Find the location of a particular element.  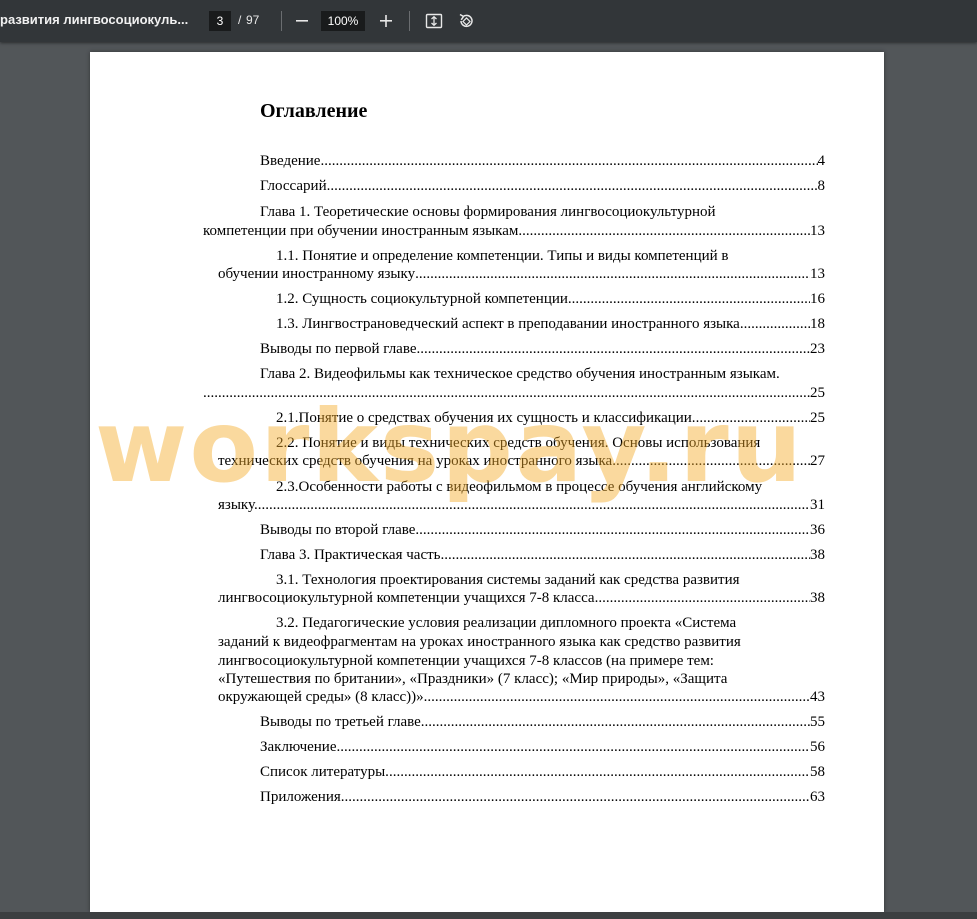

zoom-out-icon is located at coordinates (302, 21).